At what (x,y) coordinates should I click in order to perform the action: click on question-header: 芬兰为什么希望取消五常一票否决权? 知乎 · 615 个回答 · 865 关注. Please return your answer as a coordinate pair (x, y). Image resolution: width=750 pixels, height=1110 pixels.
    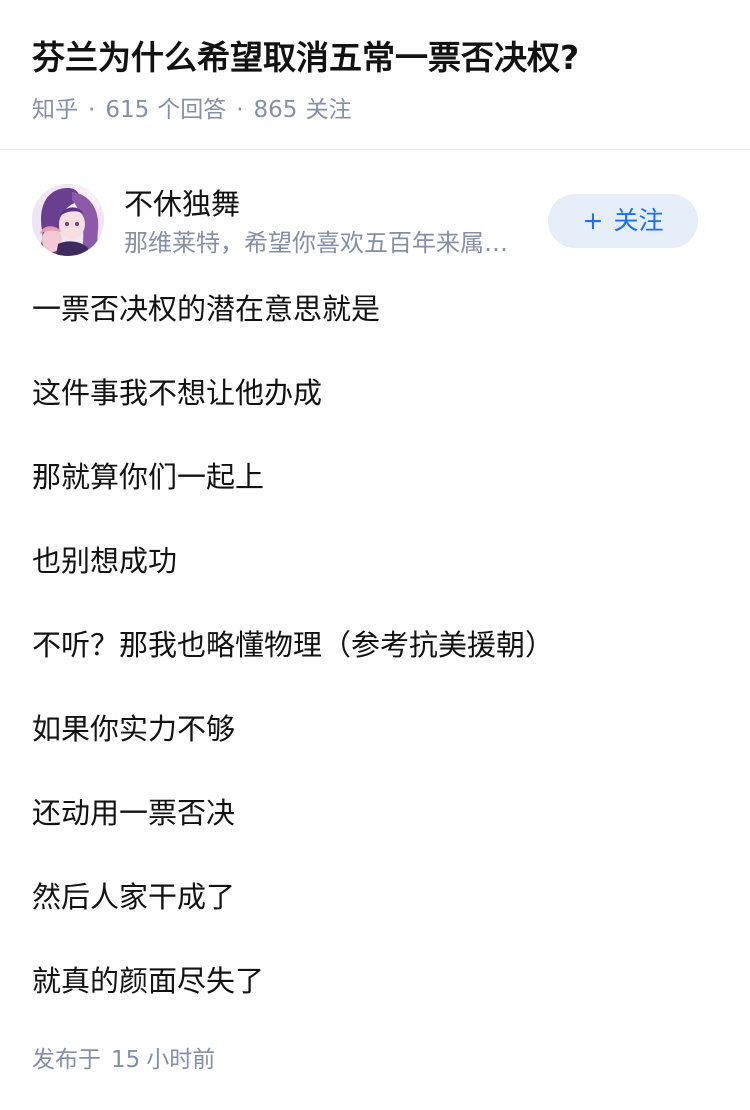
    Looking at the image, I should click on (375, 75).